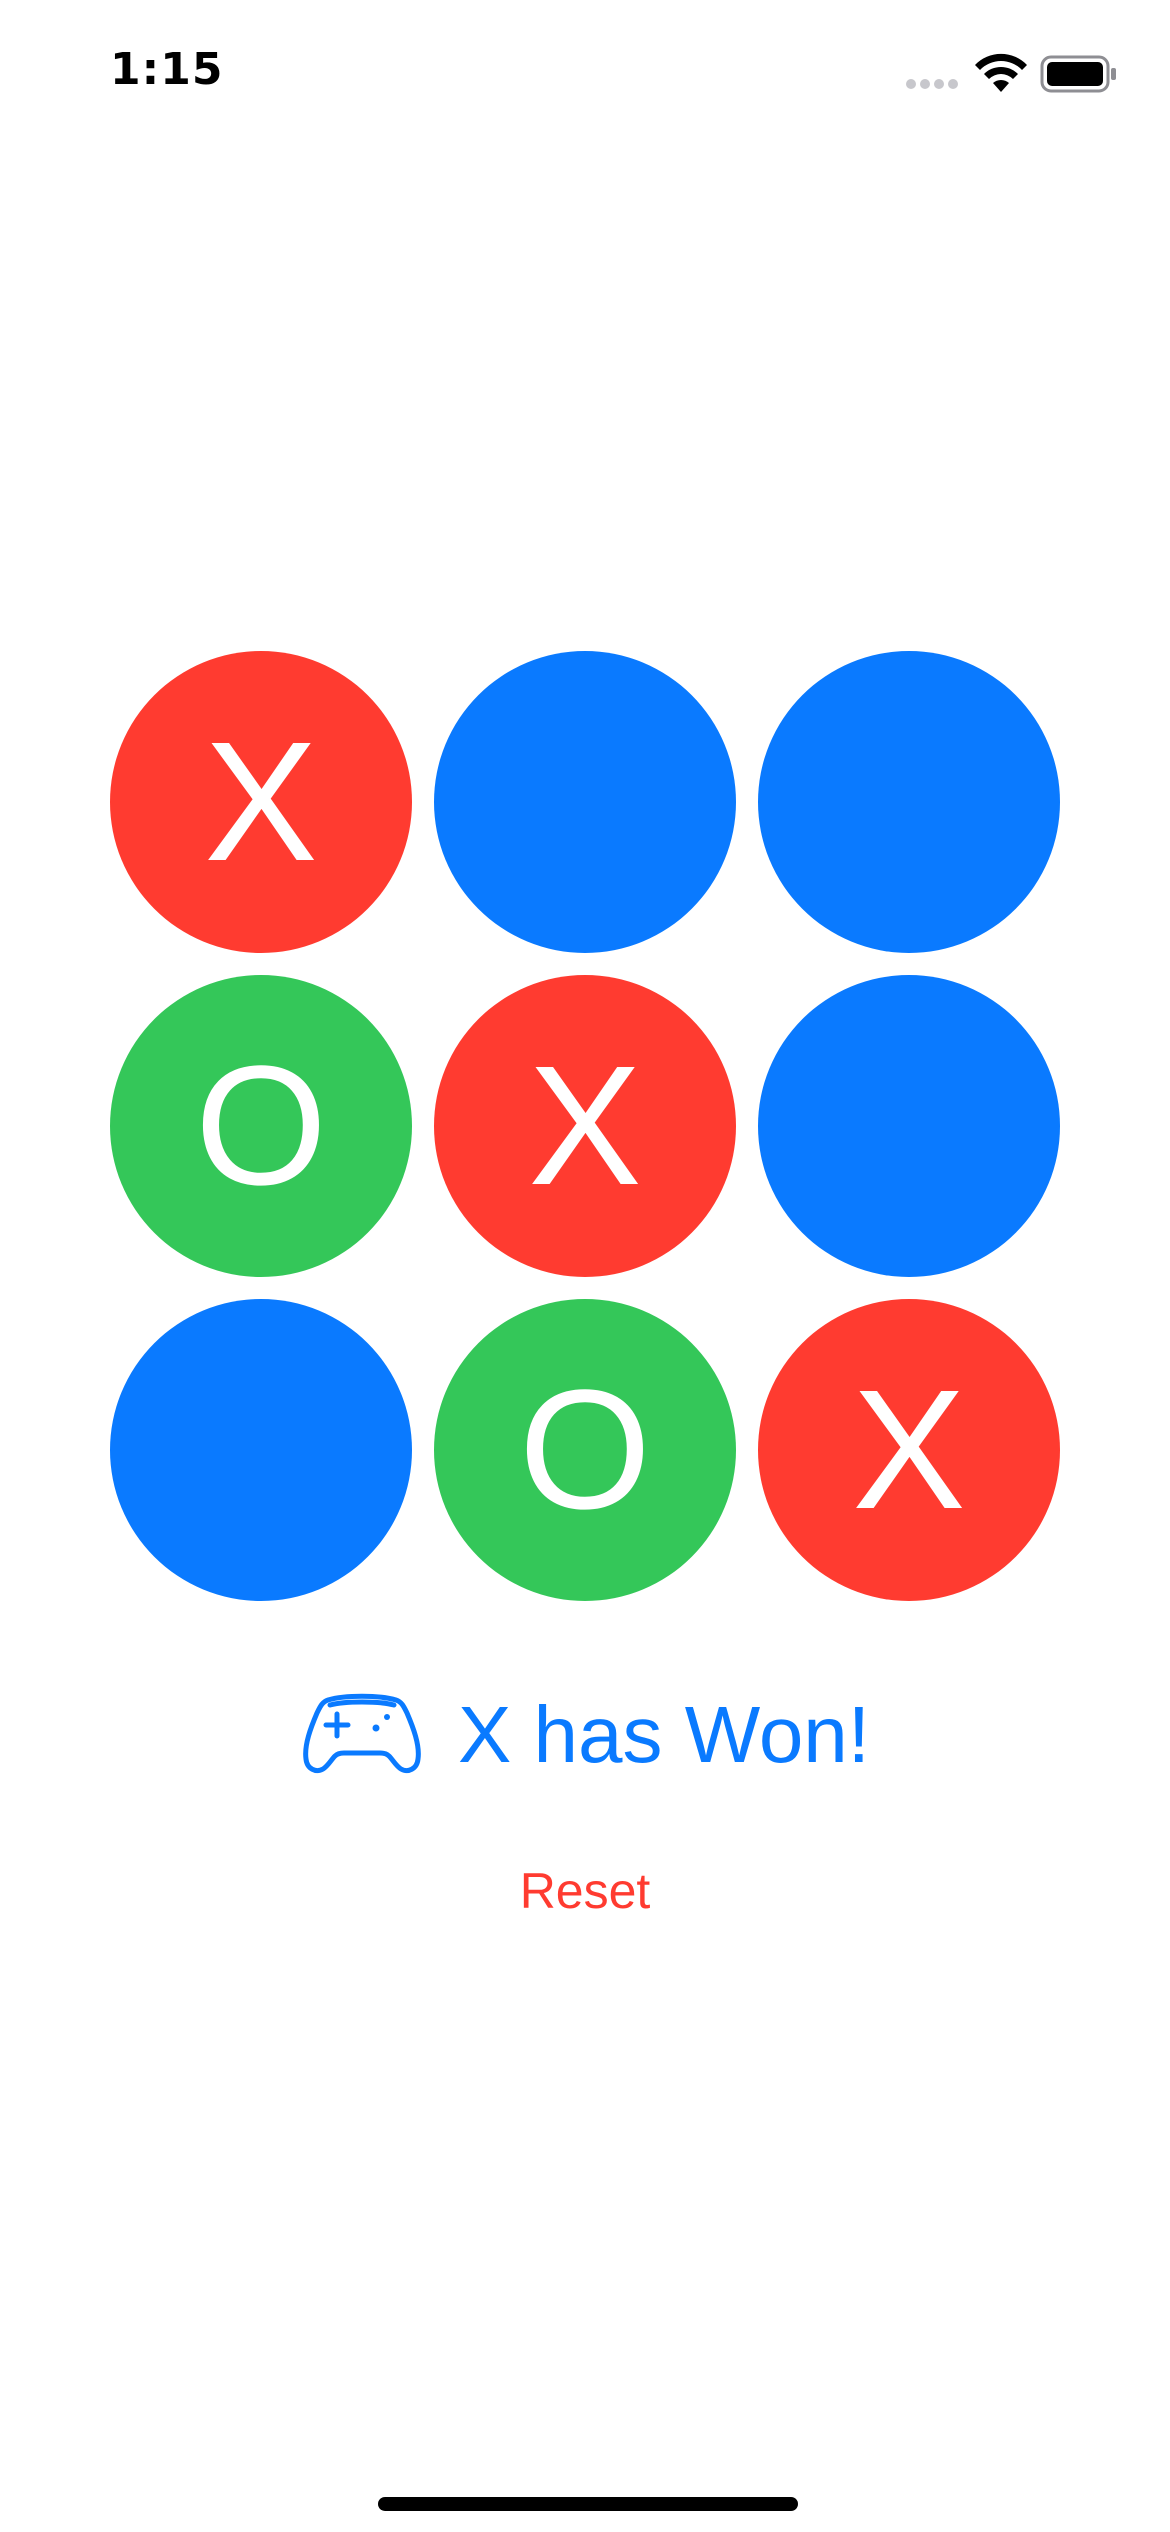  I want to click on reset-button: Reset, so click(585, 1891).